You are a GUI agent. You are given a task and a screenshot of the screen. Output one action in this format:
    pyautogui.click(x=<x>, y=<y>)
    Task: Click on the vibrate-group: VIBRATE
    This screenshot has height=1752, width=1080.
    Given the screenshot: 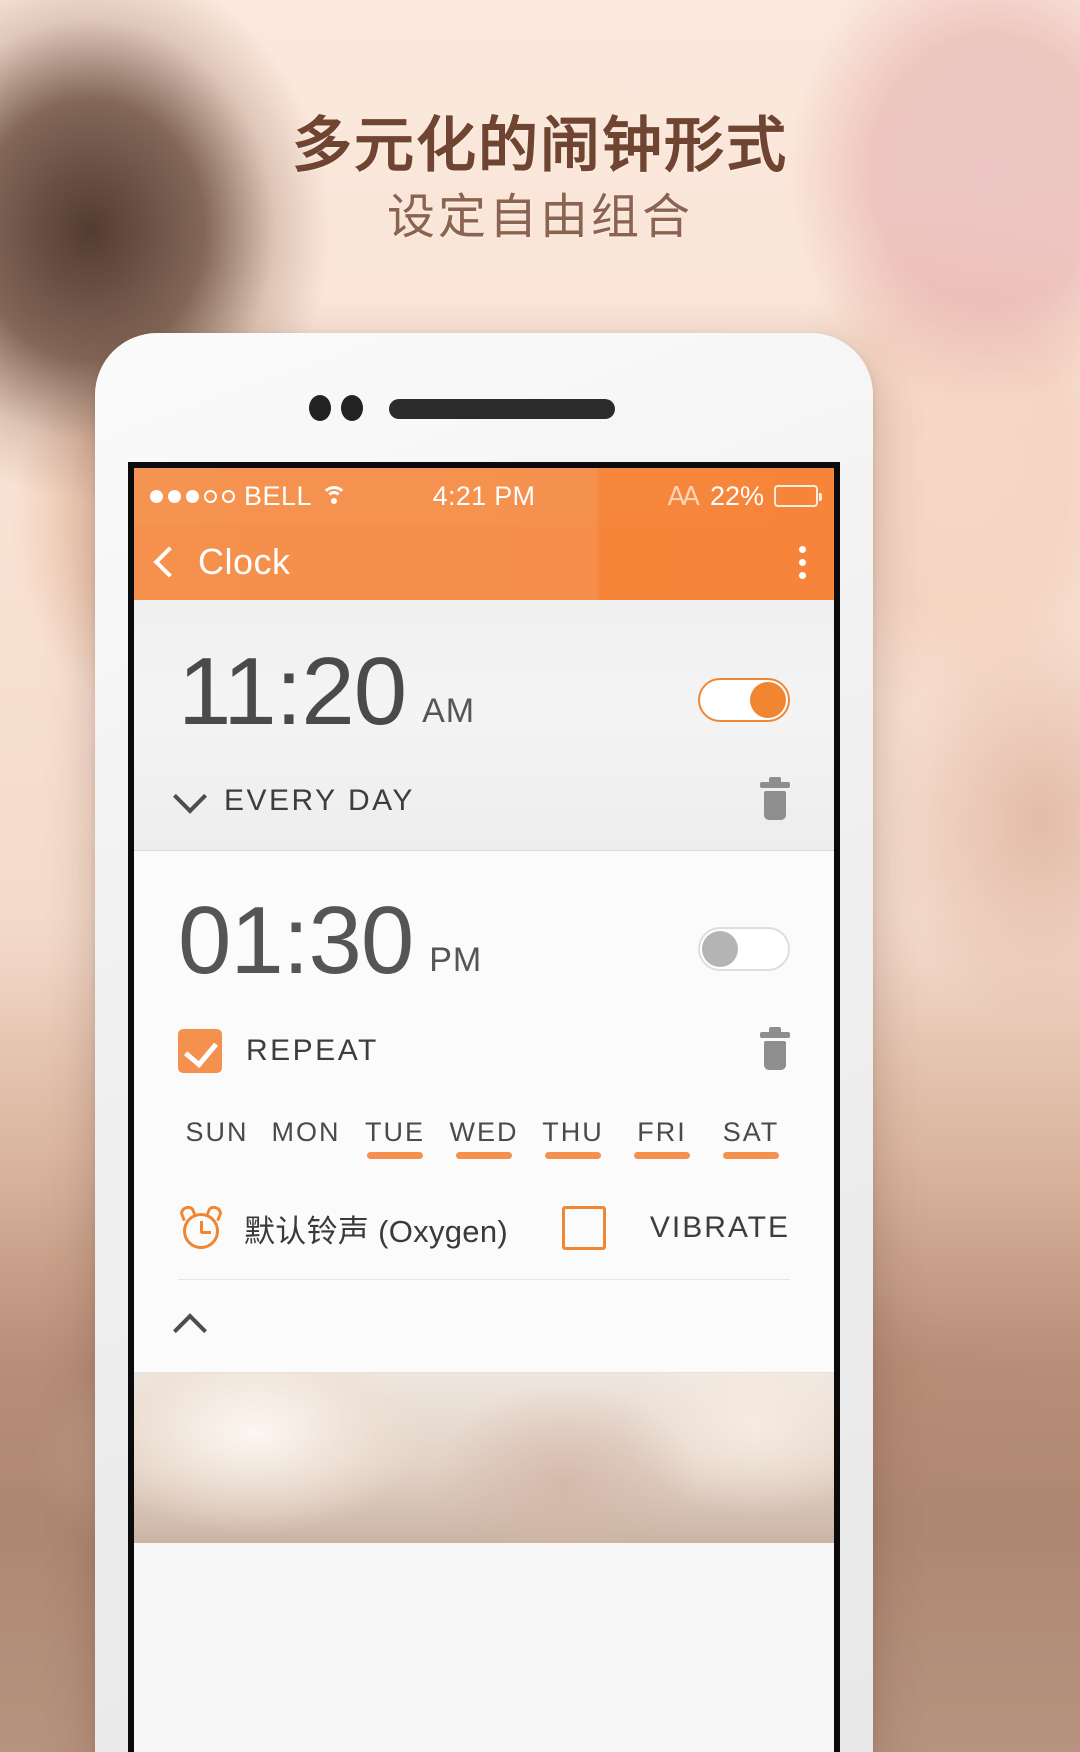 What is the action you would take?
    pyautogui.click(x=675, y=1228)
    